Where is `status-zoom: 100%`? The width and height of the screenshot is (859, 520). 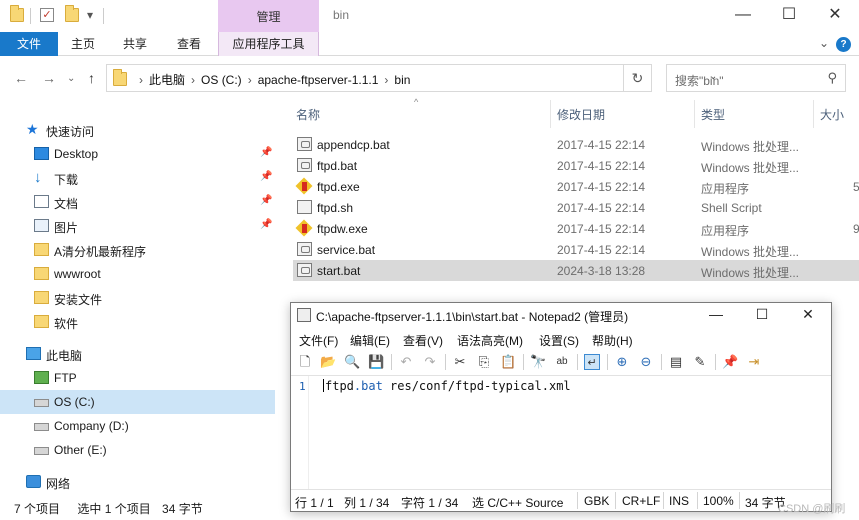 status-zoom: 100% is located at coordinates (718, 501).